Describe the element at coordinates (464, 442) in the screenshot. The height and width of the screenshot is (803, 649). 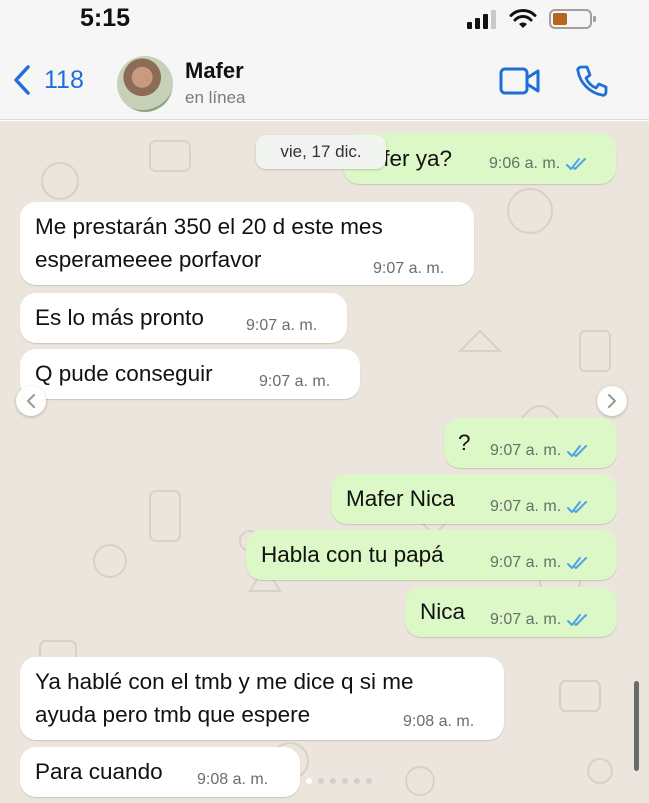
I see `message-text: ?` at that location.